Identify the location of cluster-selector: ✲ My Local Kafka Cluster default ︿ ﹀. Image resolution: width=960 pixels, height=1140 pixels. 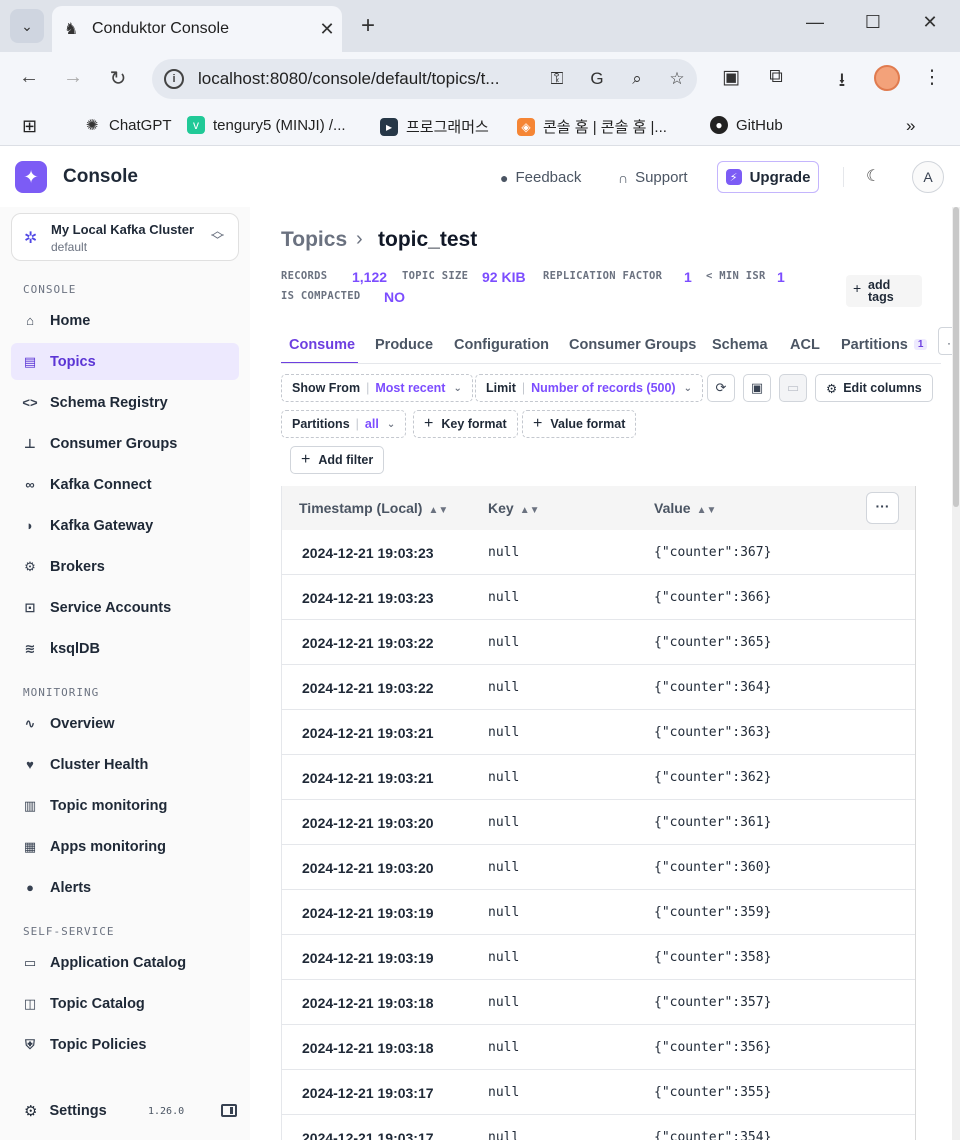
(125, 237).